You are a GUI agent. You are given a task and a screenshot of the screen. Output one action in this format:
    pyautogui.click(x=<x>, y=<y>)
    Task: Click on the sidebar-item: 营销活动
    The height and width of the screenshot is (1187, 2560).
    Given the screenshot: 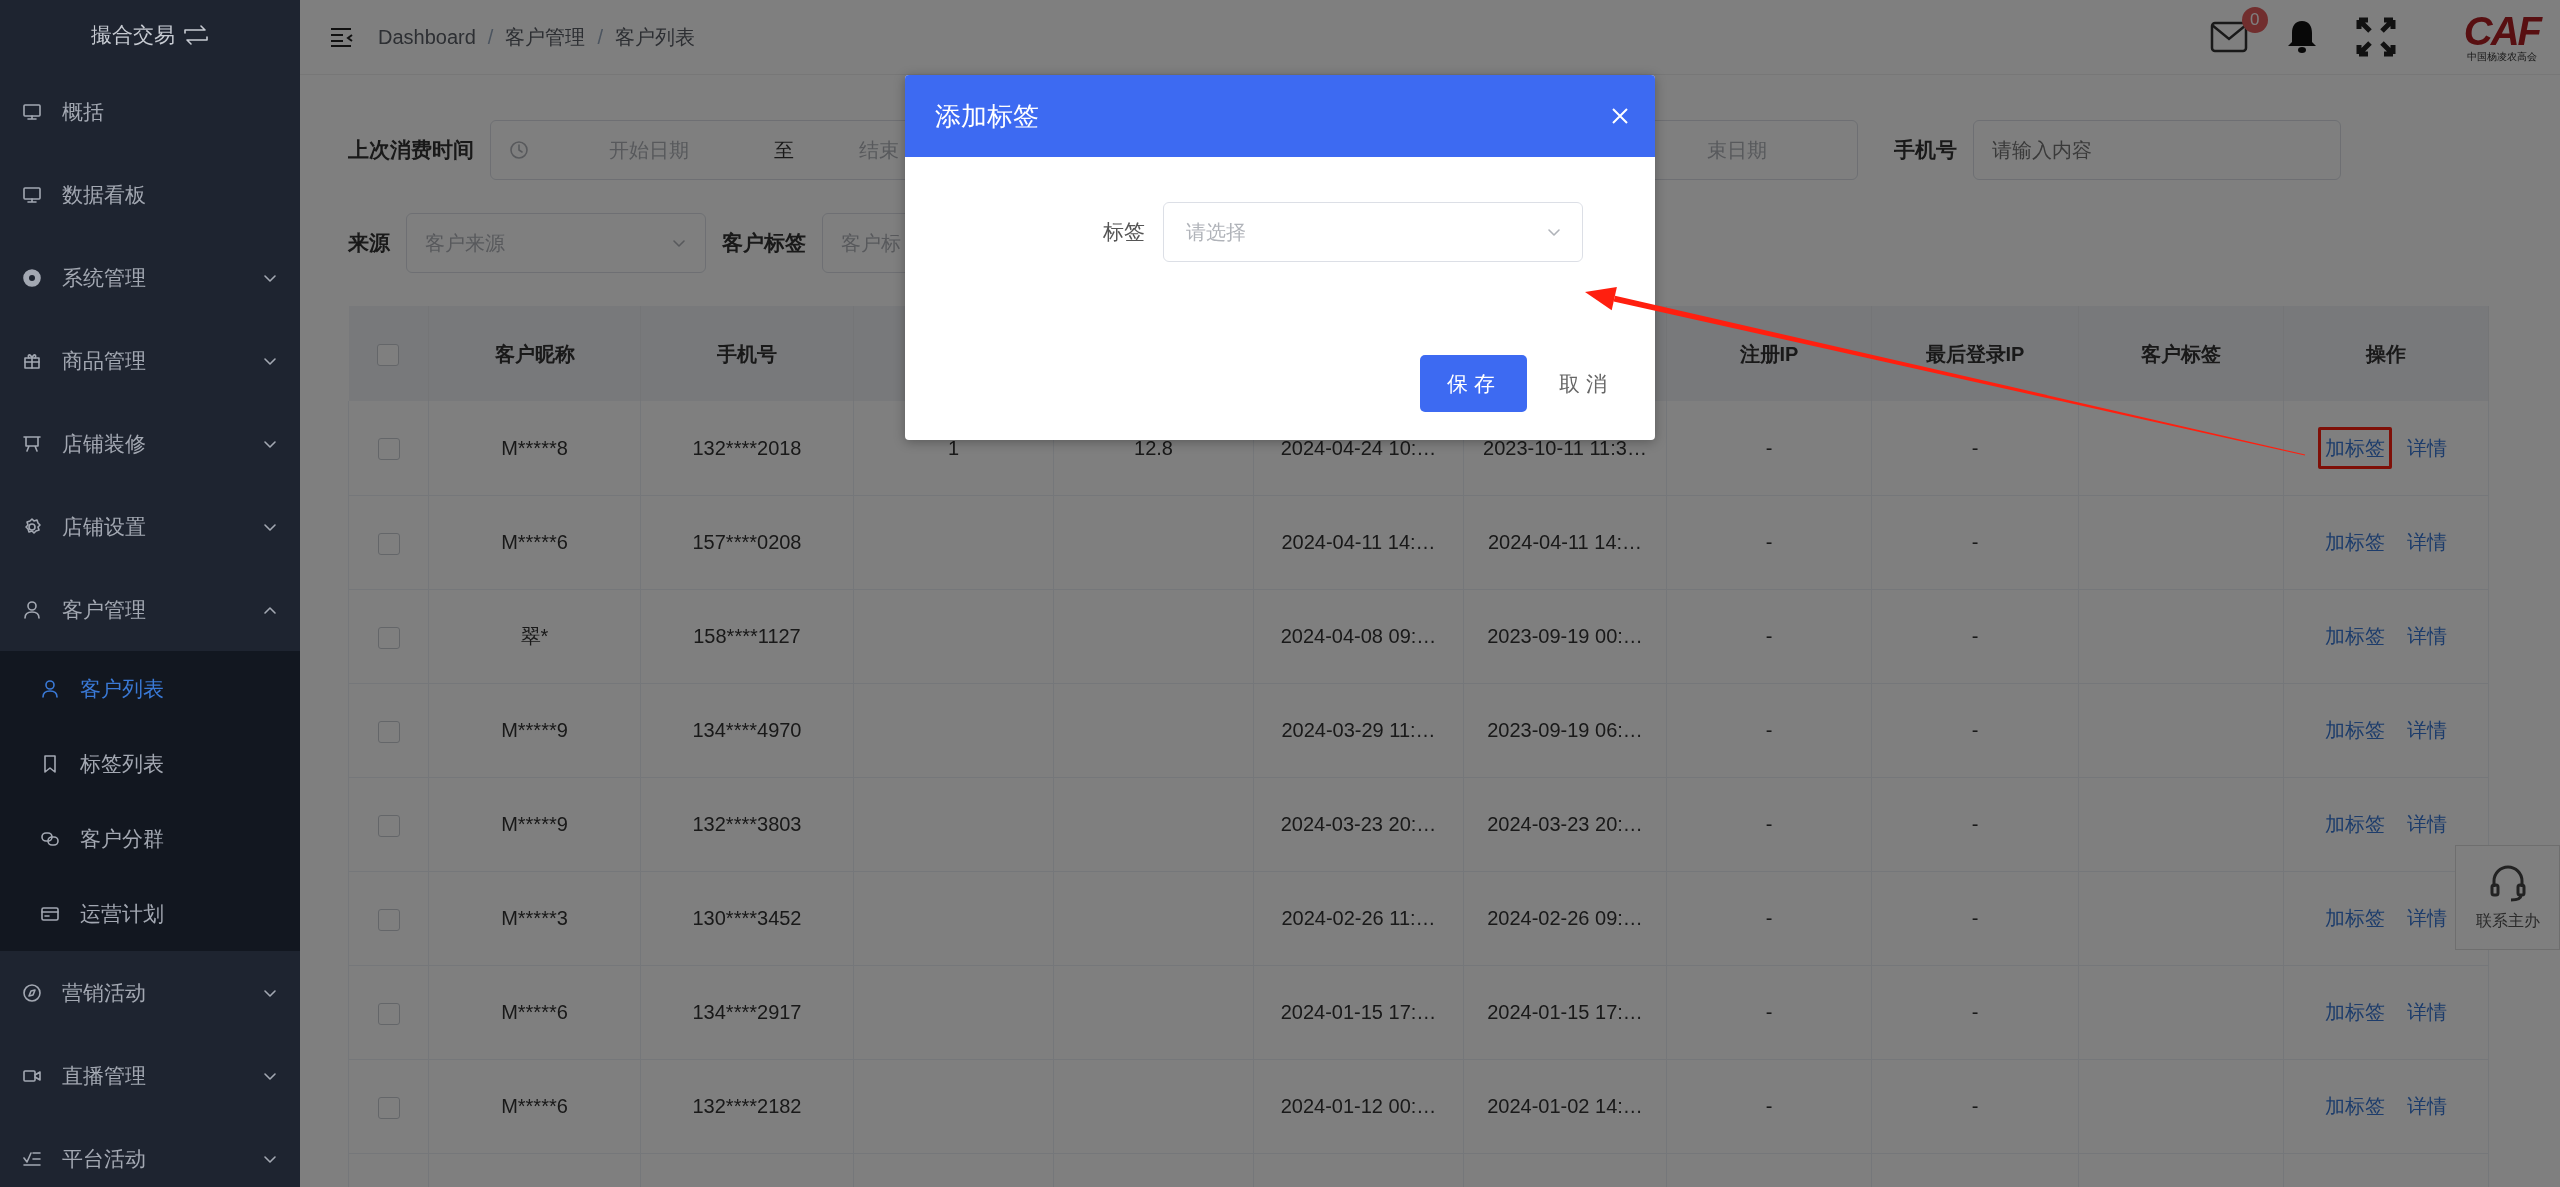 What is the action you would take?
    pyautogui.click(x=150, y=992)
    